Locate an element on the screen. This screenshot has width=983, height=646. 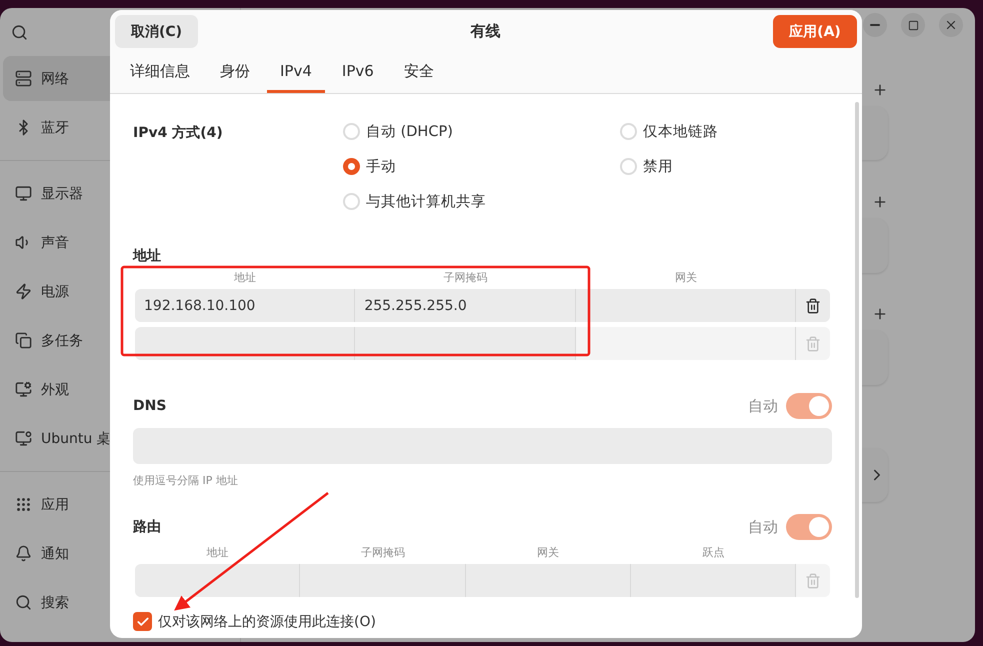
section-heading: 地址 is located at coordinates (147, 256).